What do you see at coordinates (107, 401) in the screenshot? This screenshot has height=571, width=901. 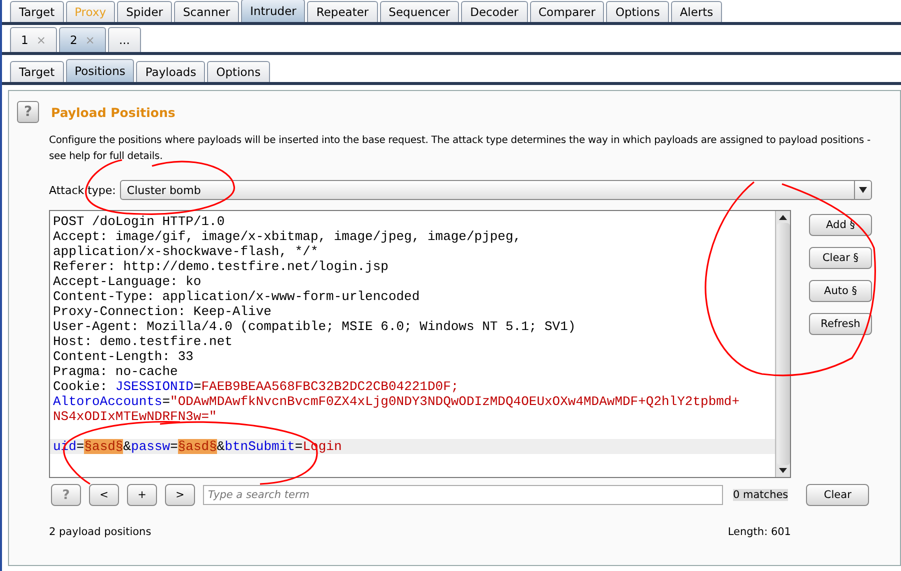 I see `request-text: AltoroAccounts` at bounding box center [107, 401].